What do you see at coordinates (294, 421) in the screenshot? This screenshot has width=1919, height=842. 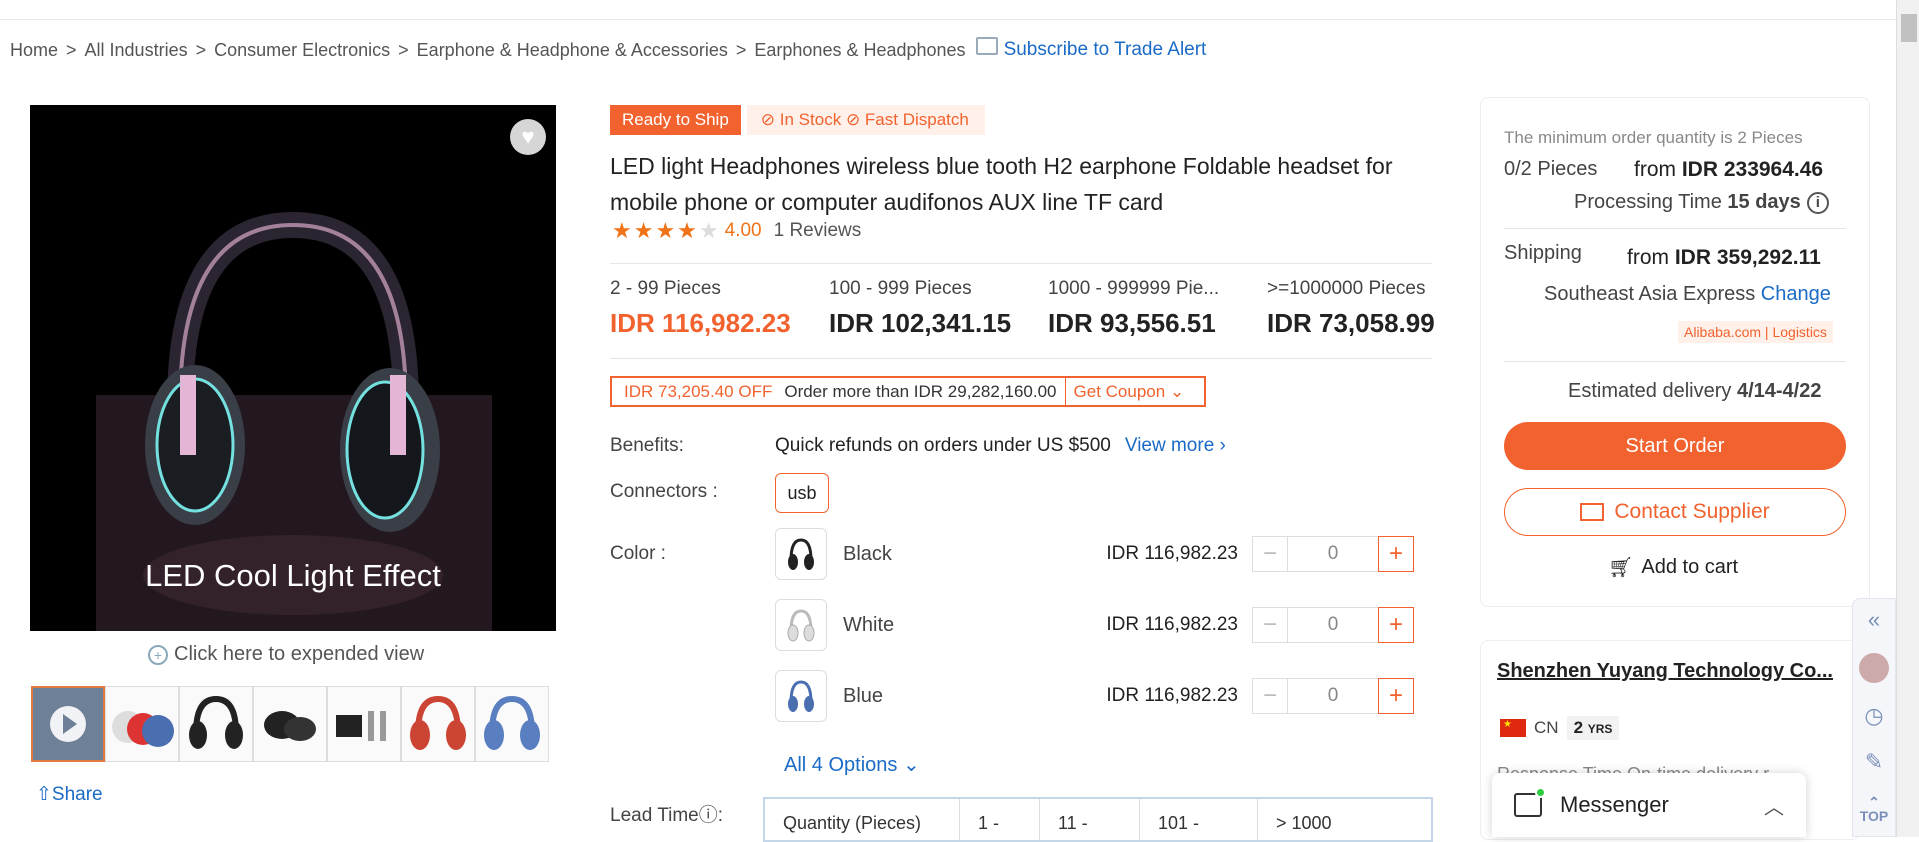 I see `headphones-image` at bounding box center [294, 421].